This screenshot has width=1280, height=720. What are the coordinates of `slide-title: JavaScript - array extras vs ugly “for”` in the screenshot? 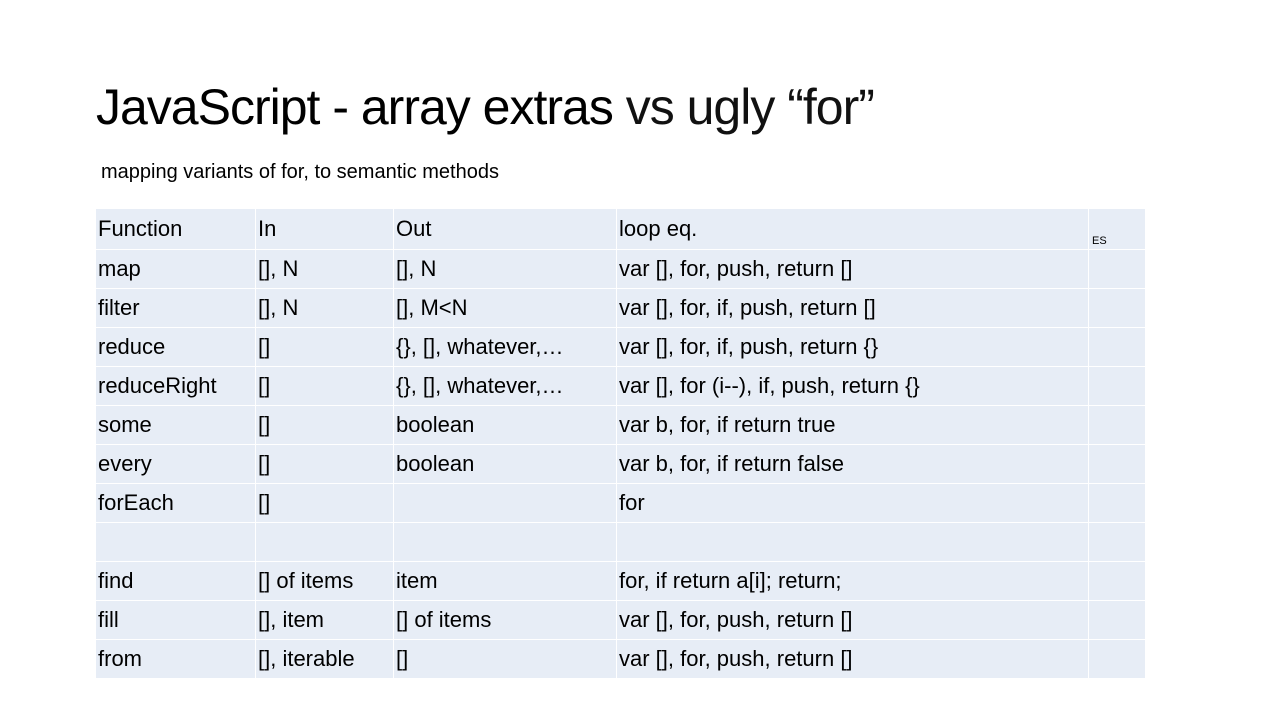 It's located at (485, 107).